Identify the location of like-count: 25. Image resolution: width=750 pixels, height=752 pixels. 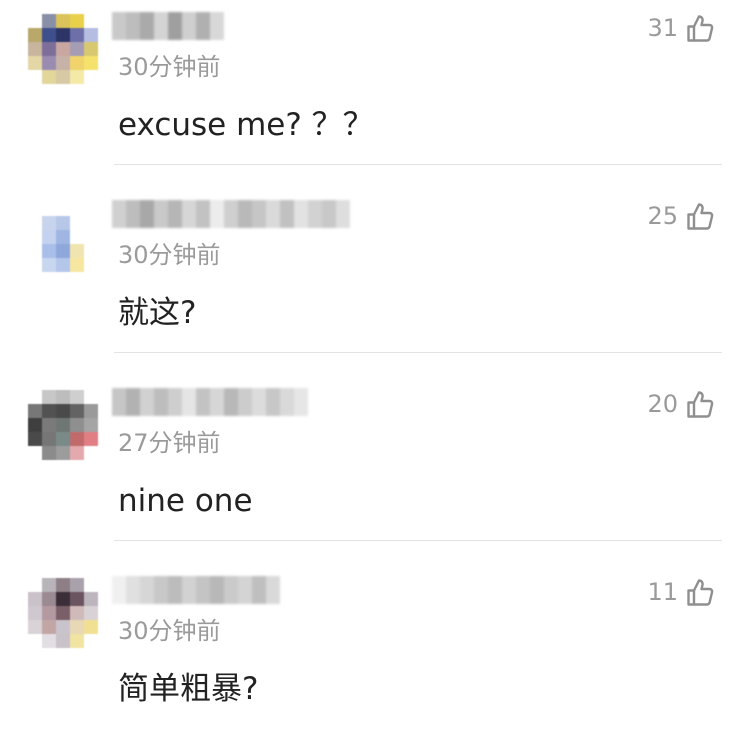
(662, 216).